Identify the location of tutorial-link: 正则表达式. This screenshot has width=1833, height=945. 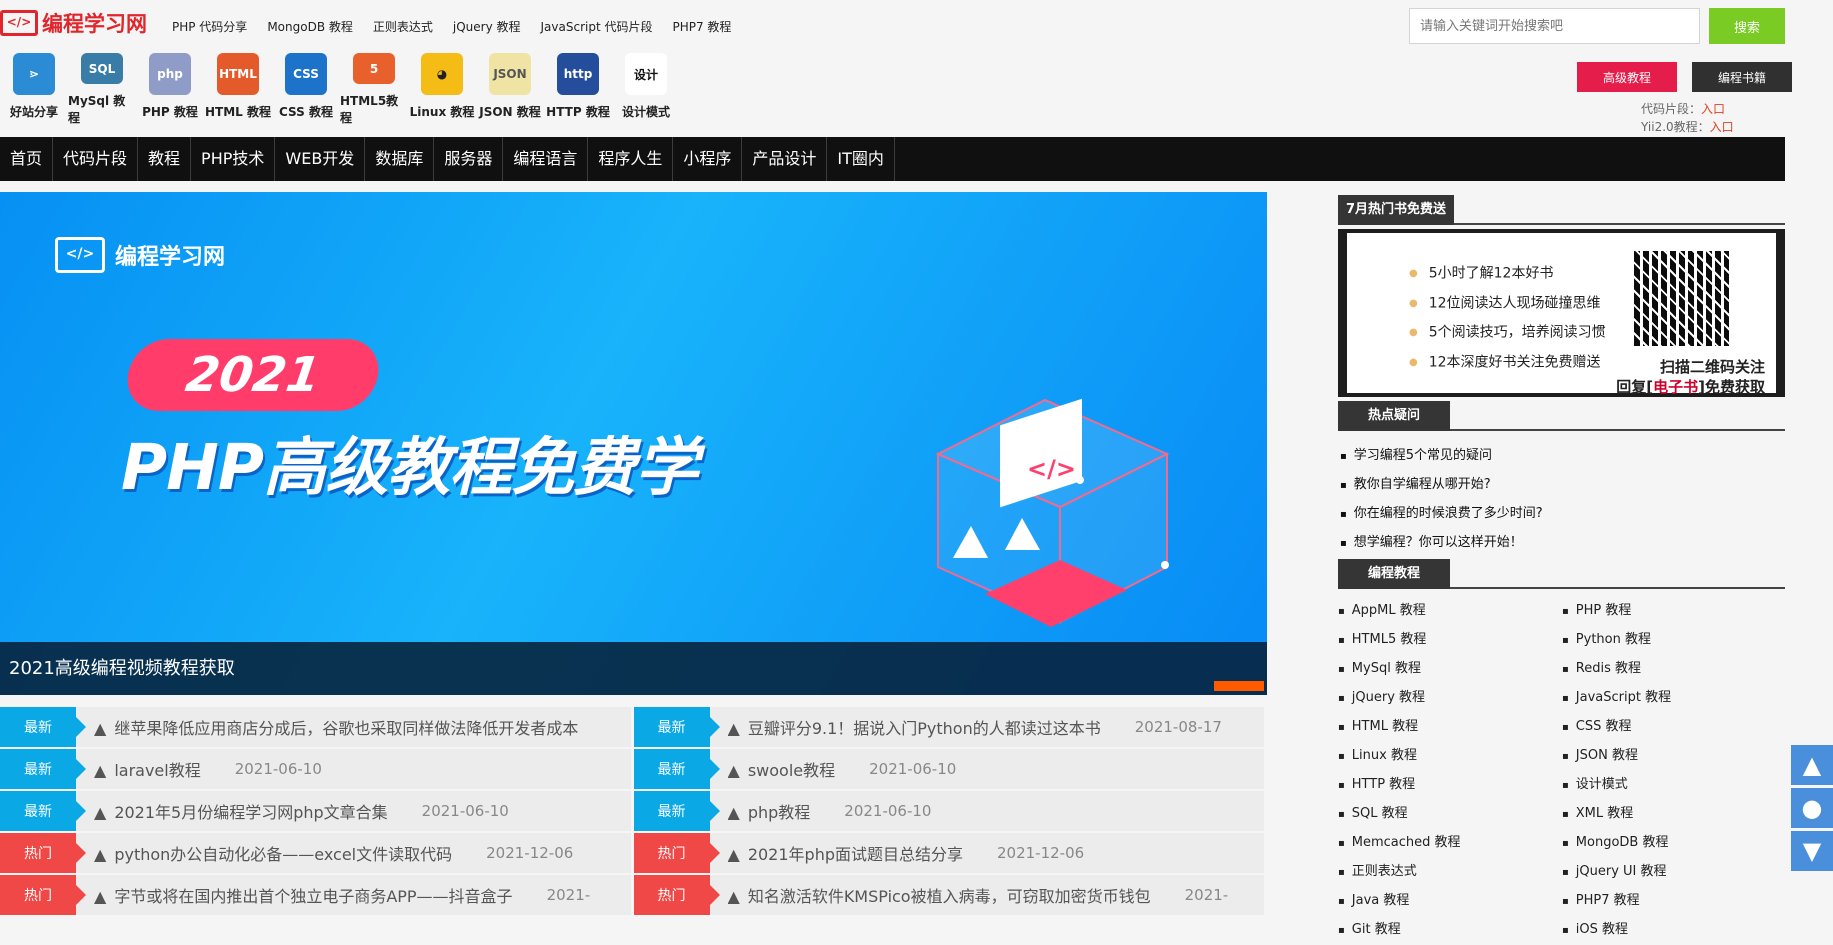
(1450, 872).